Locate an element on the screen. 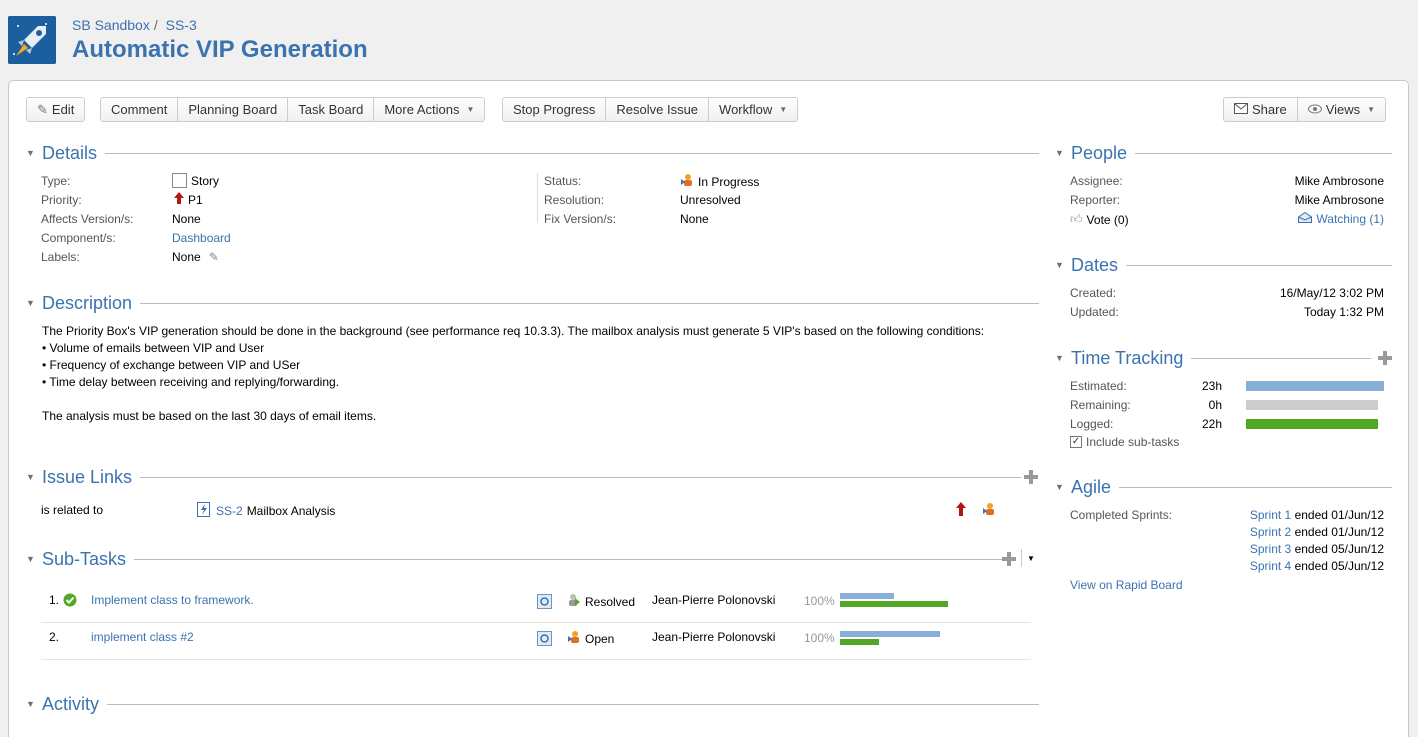 This screenshot has width=1418, height=737. stop-progress-button: Stop Progress is located at coordinates (554, 109).